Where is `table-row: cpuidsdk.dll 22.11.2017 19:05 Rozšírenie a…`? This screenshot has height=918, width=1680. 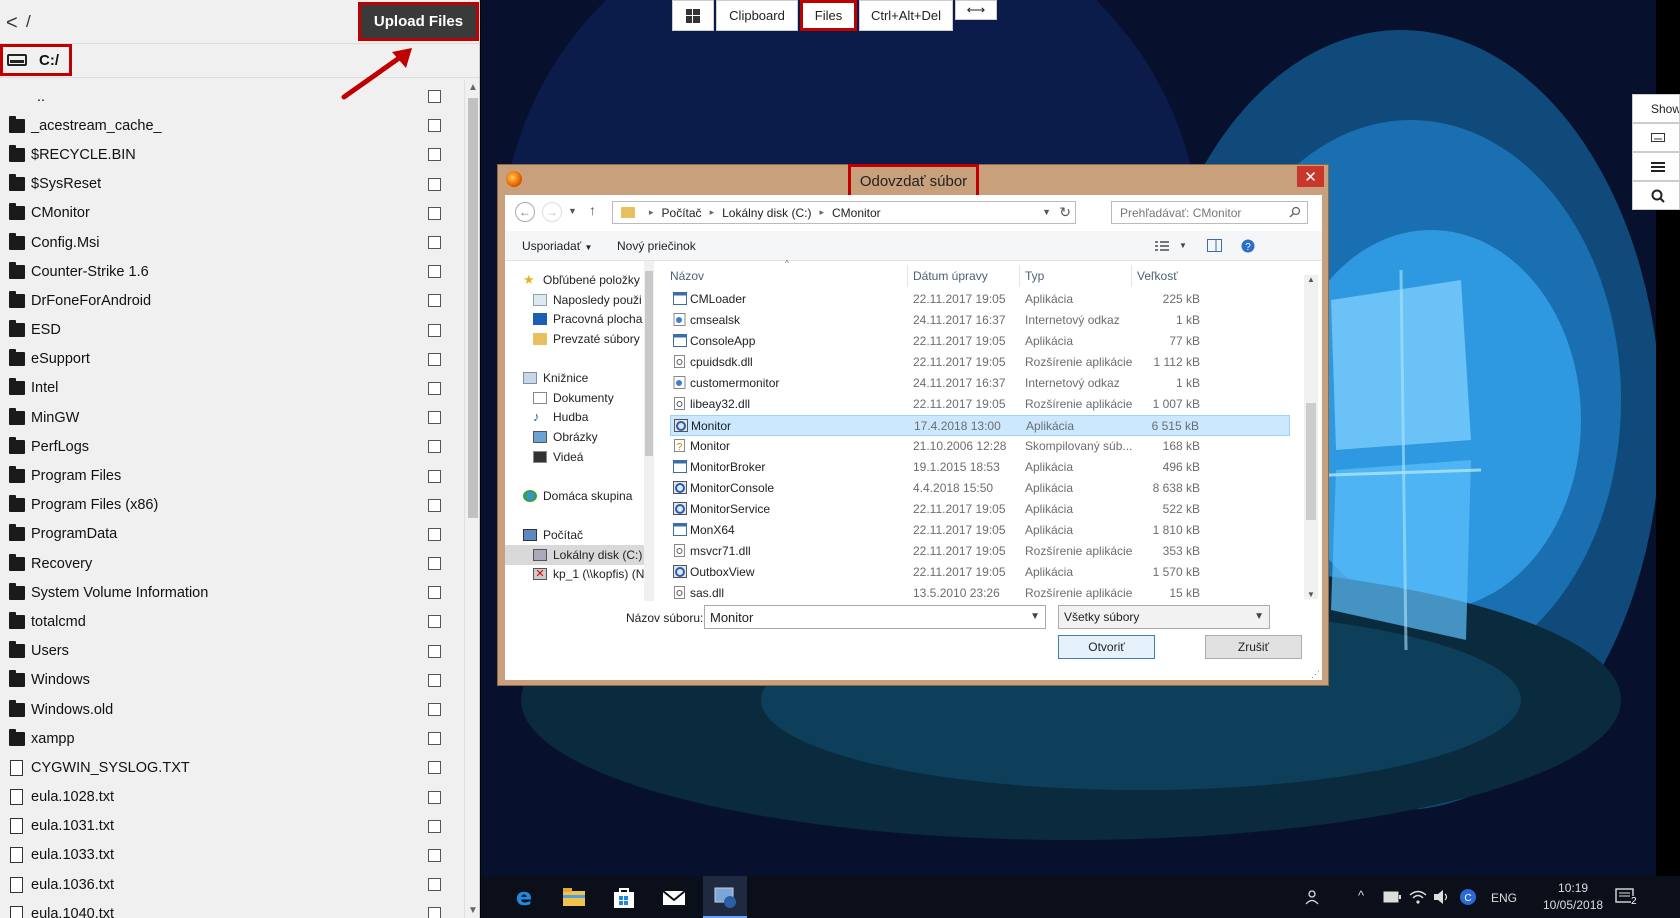 table-row: cpuidsdk.dll 22.11.2017 19:05 Rozšírenie a… is located at coordinates (980, 362).